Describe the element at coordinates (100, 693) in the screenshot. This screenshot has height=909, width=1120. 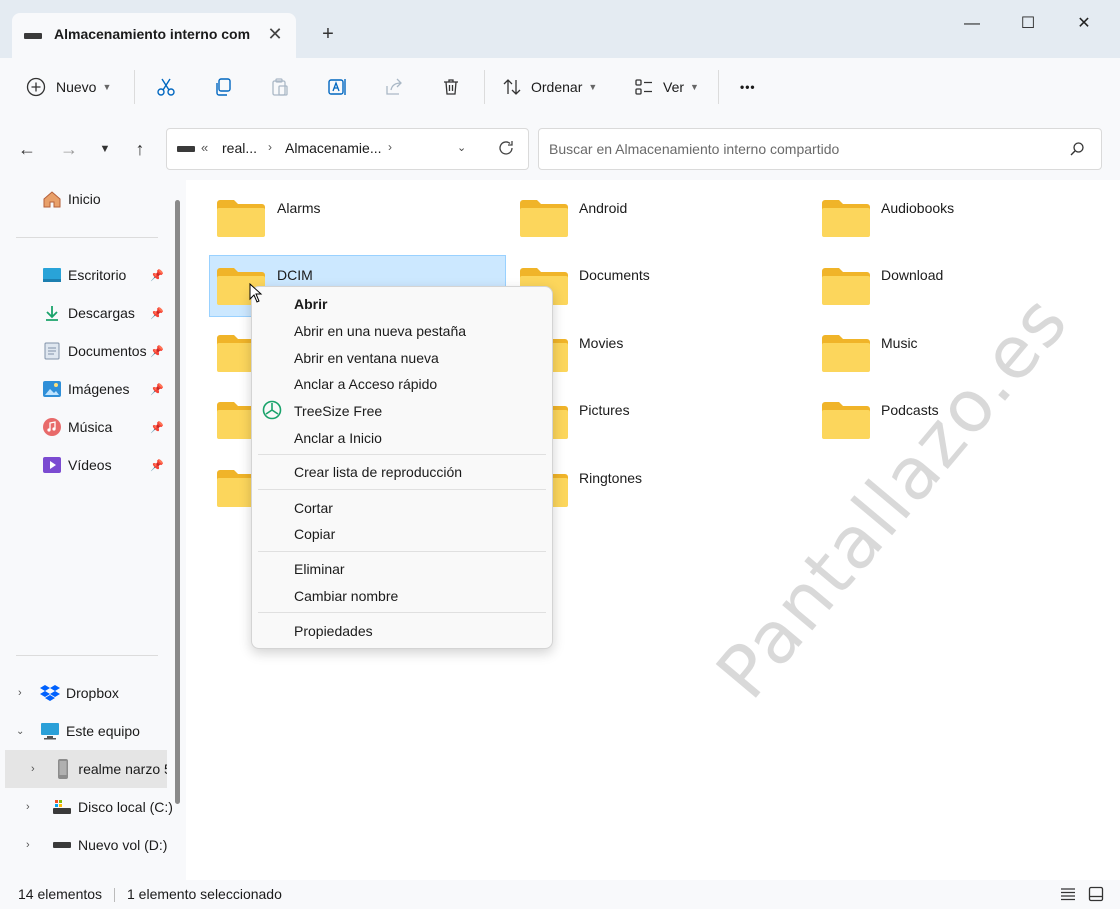
I see `sidebar-item-dropbox: › Dropbox` at that location.